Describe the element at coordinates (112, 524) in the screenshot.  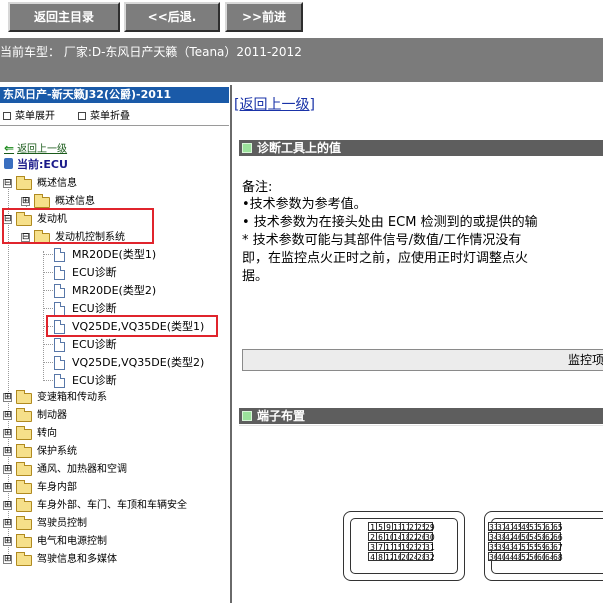
I see `tree-node-driver-controls: ⊞ 驾驶员控制` at that location.